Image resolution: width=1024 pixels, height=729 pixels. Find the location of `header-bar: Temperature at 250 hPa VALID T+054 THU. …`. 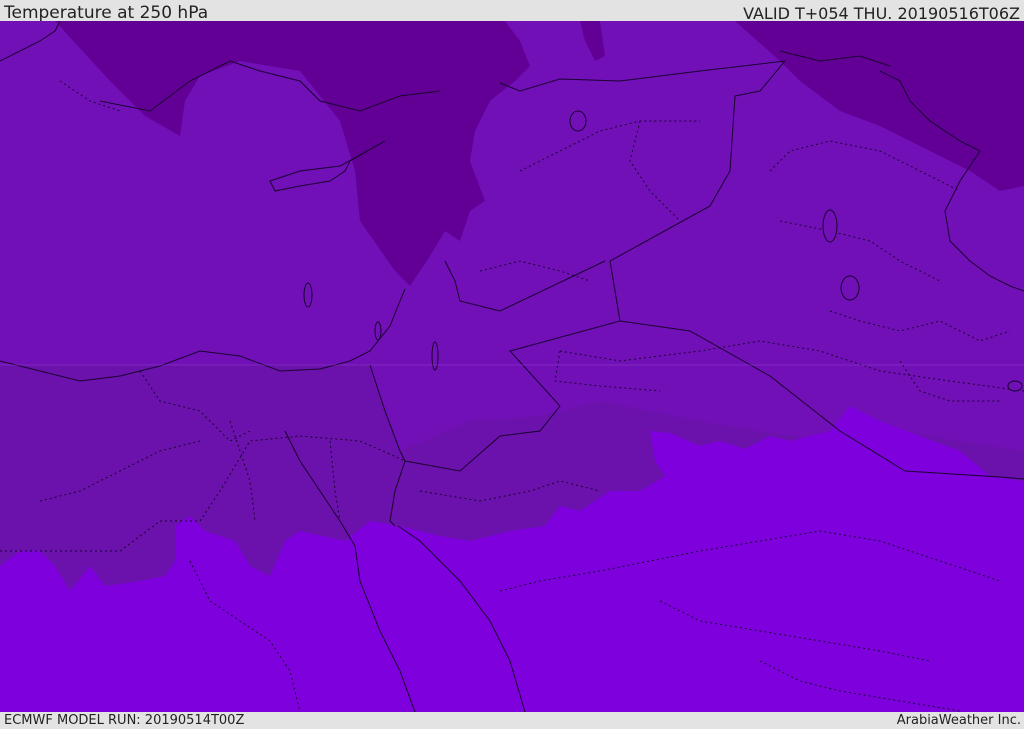

header-bar: Temperature at 250 hPa VALID T+054 THU. … is located at coordinates (512, 11).